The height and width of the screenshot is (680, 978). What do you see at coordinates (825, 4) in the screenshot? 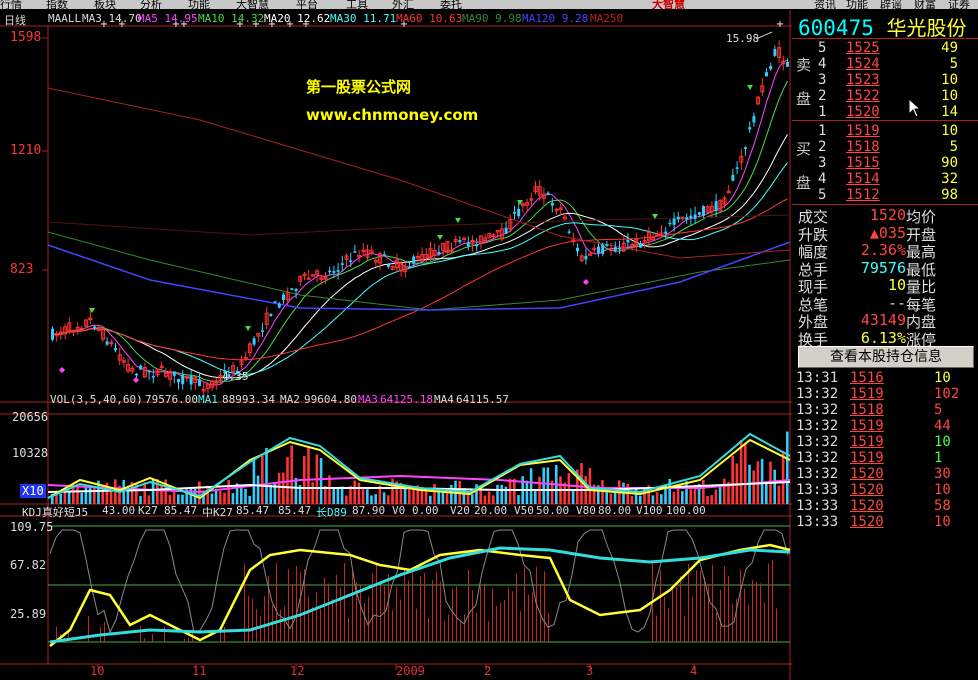
I see `top-button-news: 资讯` at bounding box center [825, 4].